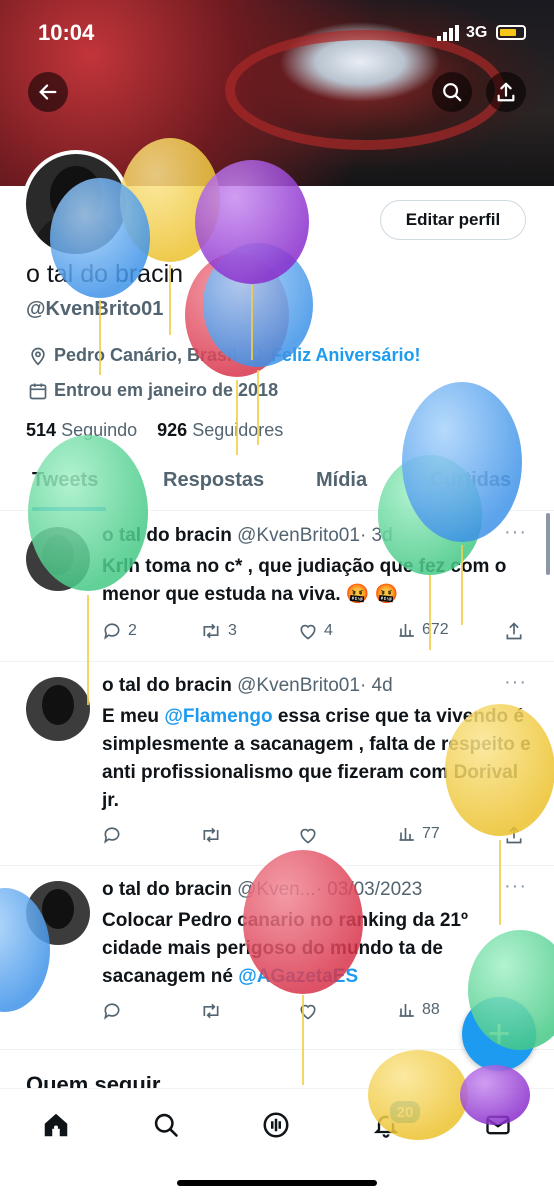  Describe the element at coordinates (453, 220) in the screenshot. I see `edit-profile-button: Editar perfil` at that location.